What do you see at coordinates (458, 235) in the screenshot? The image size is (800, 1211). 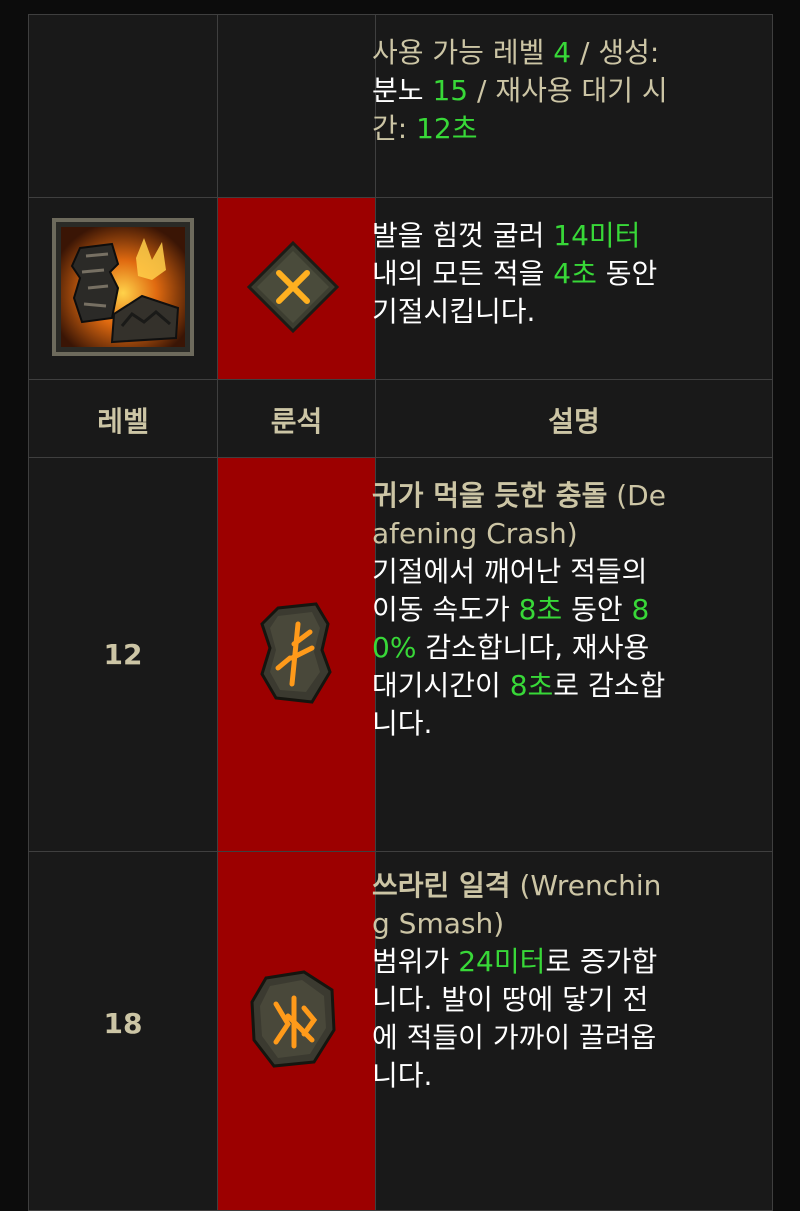 I see `desc-text: 발을 힘껏 굴러` at bounding box center [458, 235].